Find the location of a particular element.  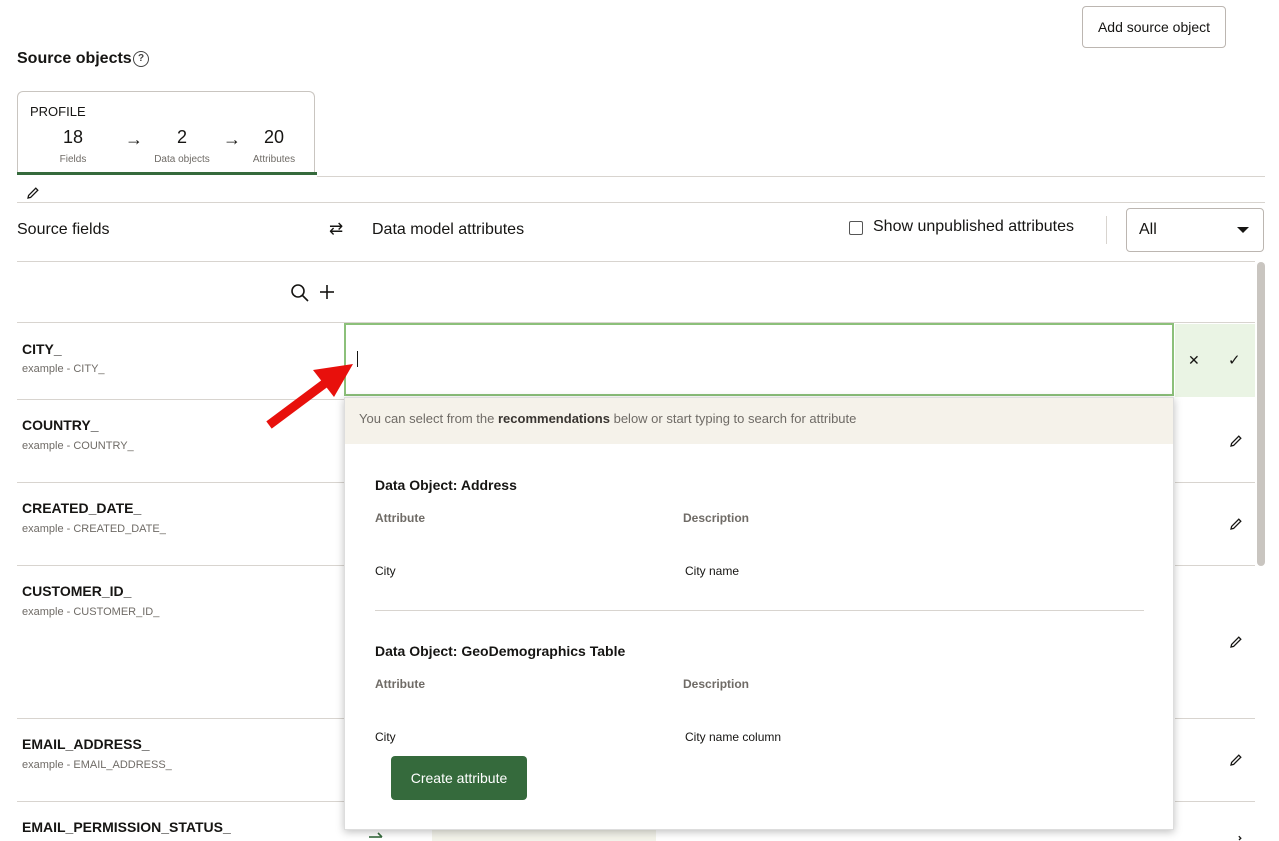

show-unpublished-checkbox is located at coordinates (856, 228).